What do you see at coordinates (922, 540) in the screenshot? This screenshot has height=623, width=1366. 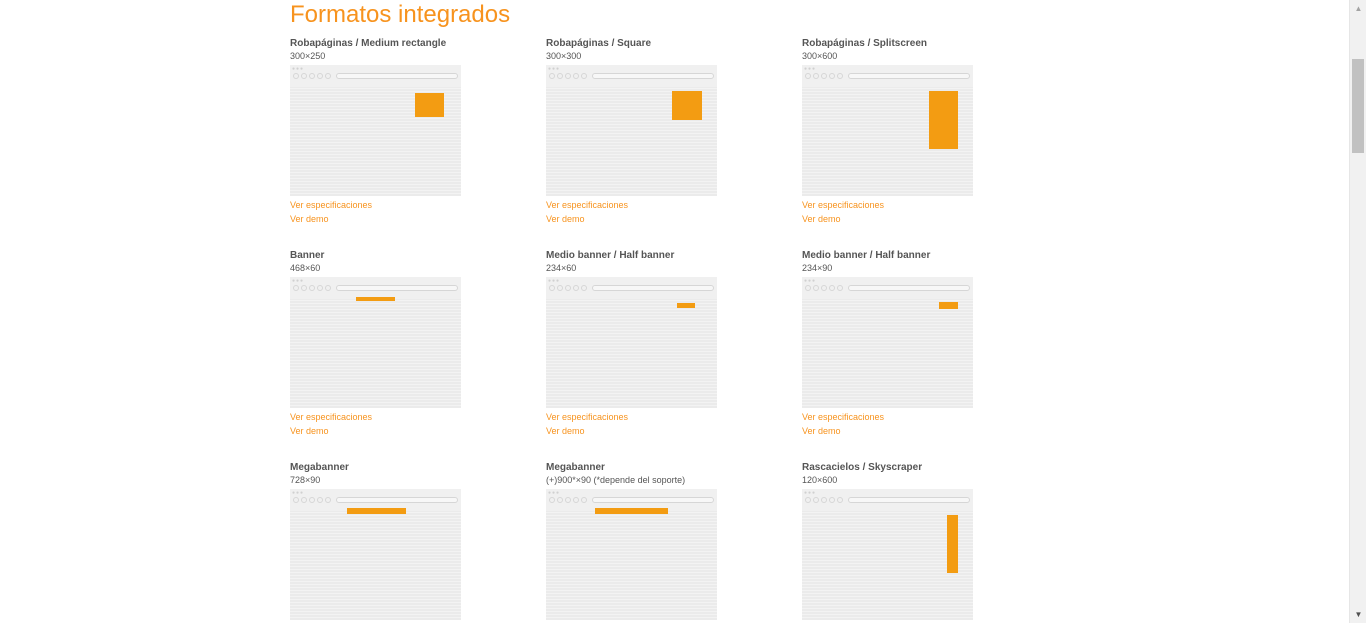 I see `format-card: Rascacielos / Skyscraper 120×600 ●●●` at bounding box center [922, 540].